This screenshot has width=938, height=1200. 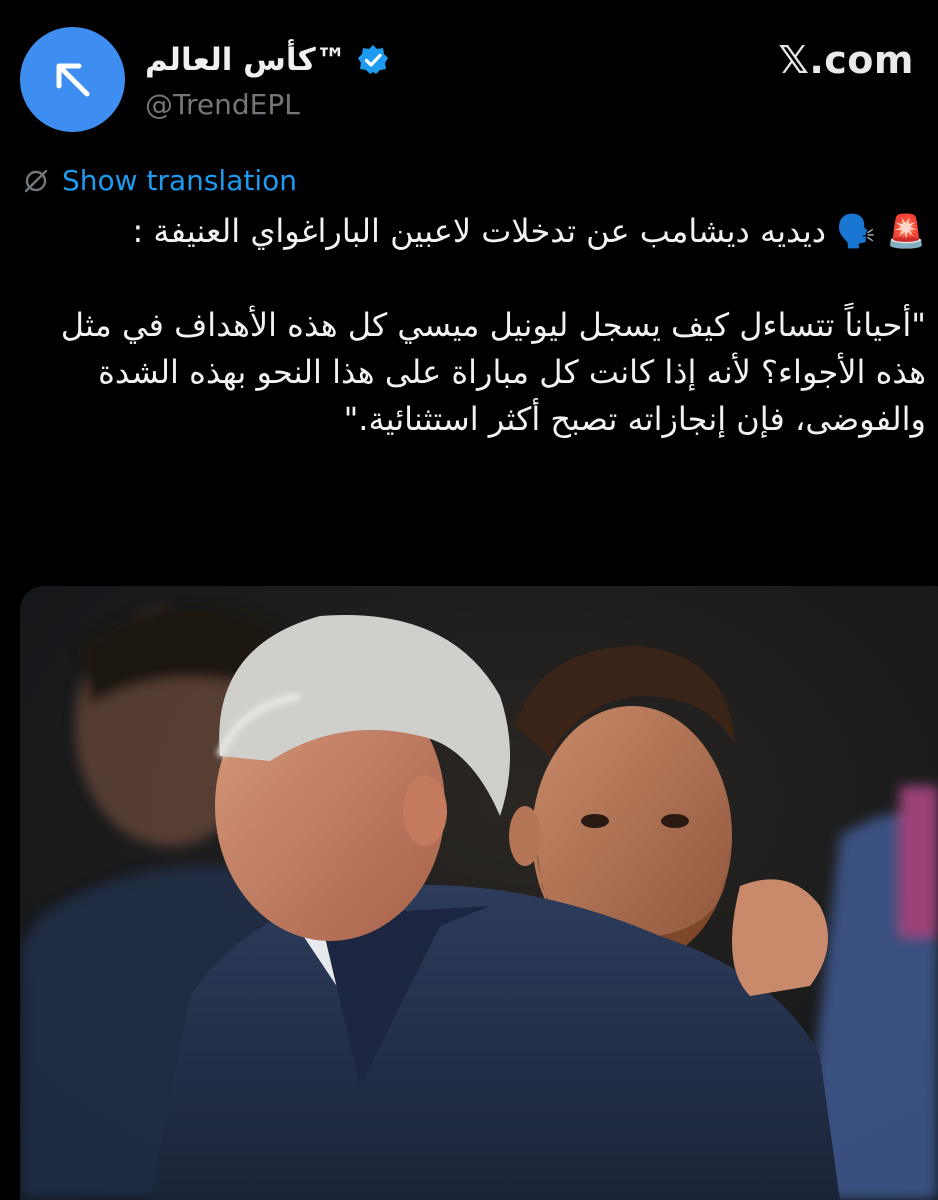 I want to click on display-name: كأس العالم™, so click(x=246, y=60).